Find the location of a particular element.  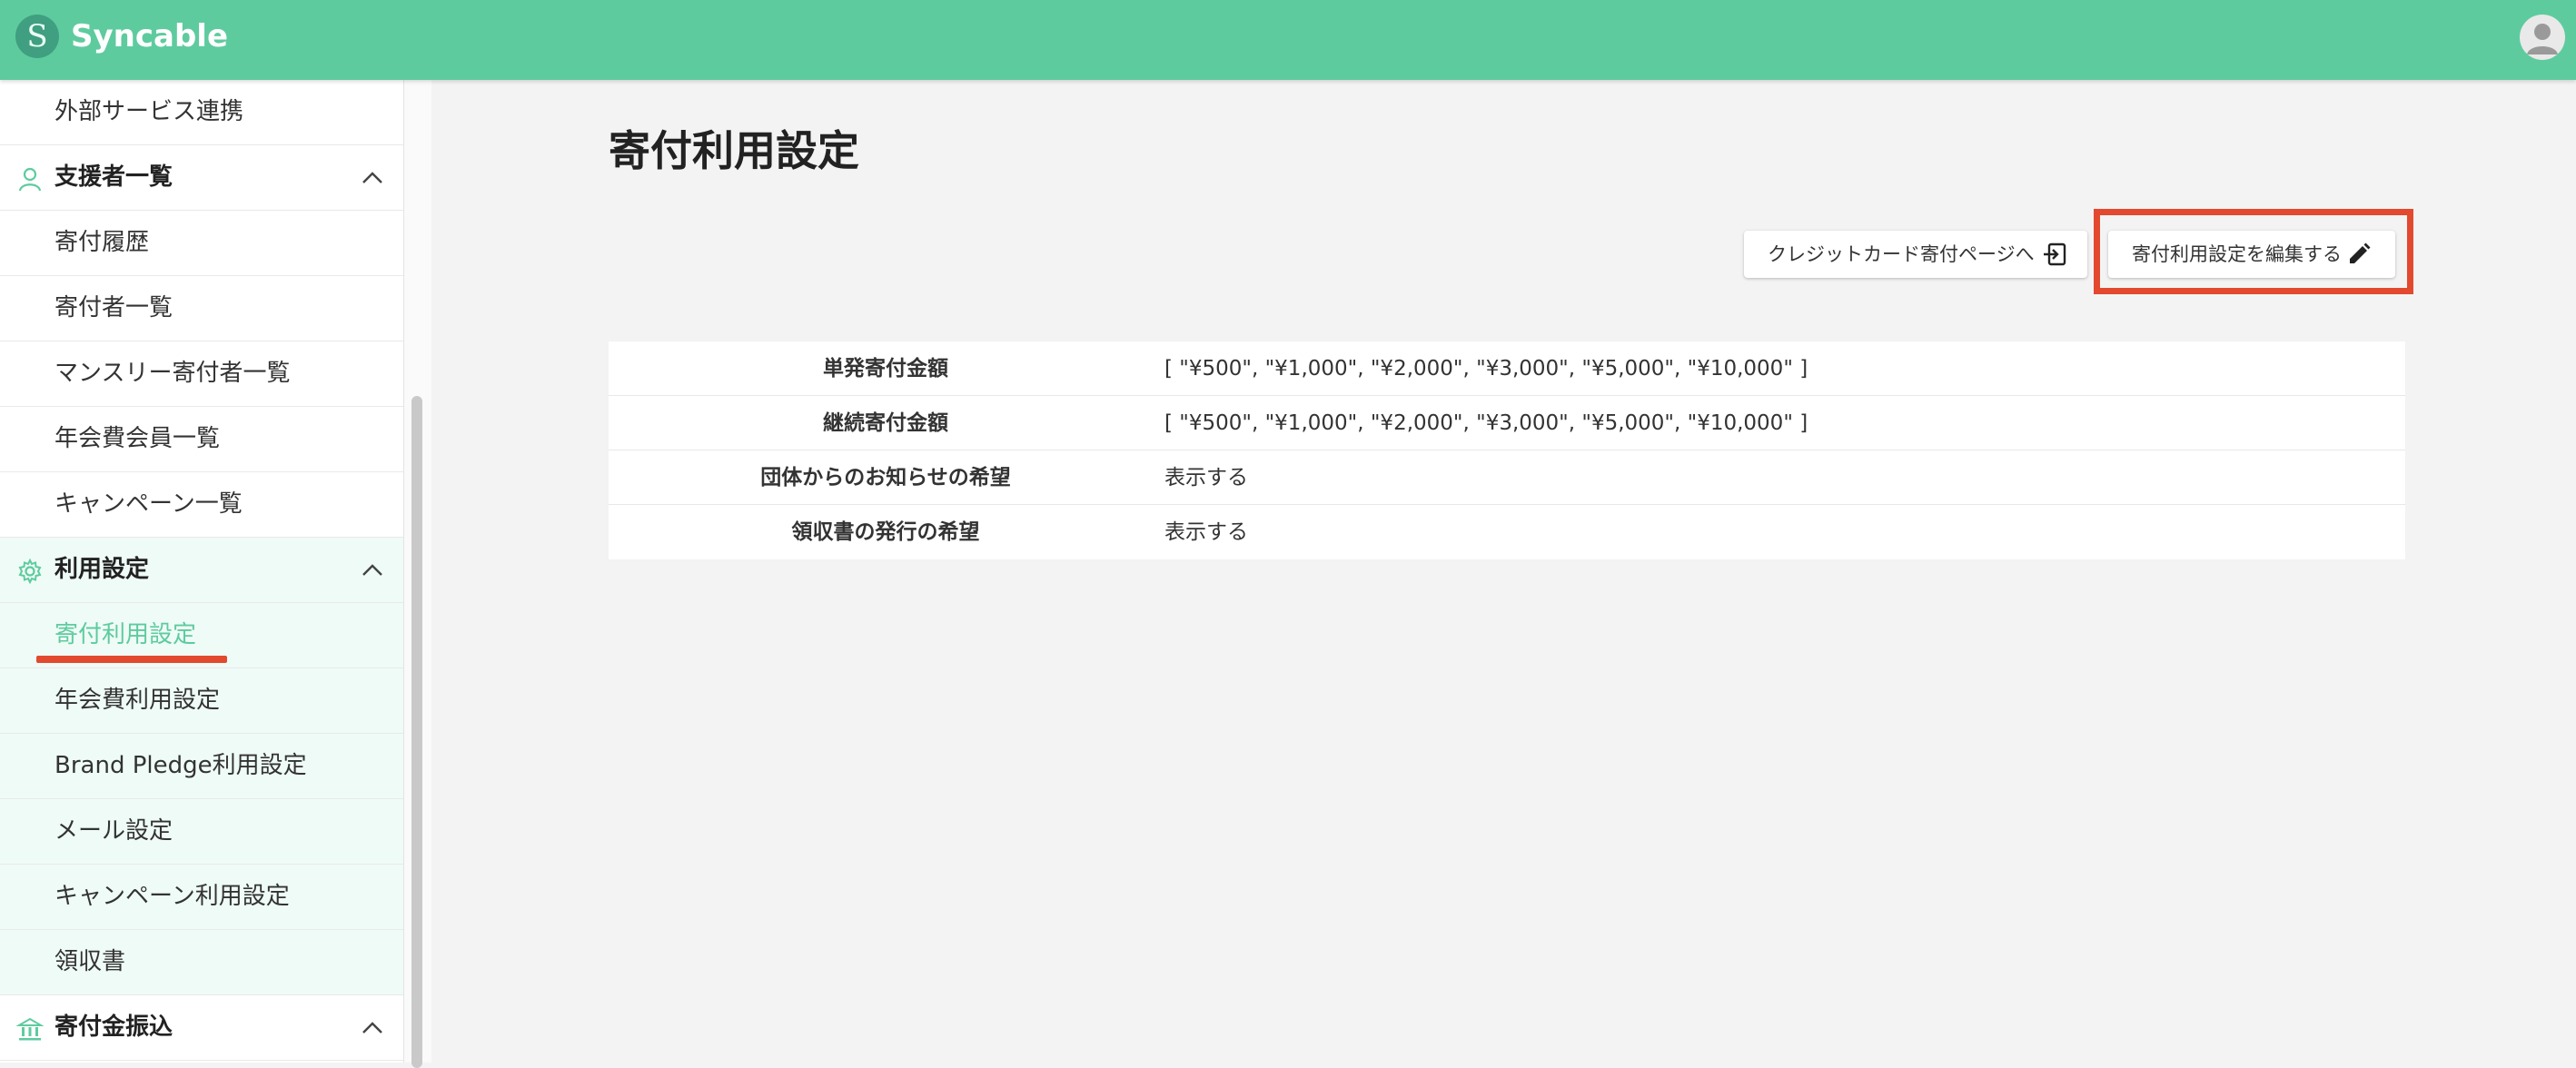

sidebar-item-label: 寄付者一覧 is located at coordinates (113, 307).